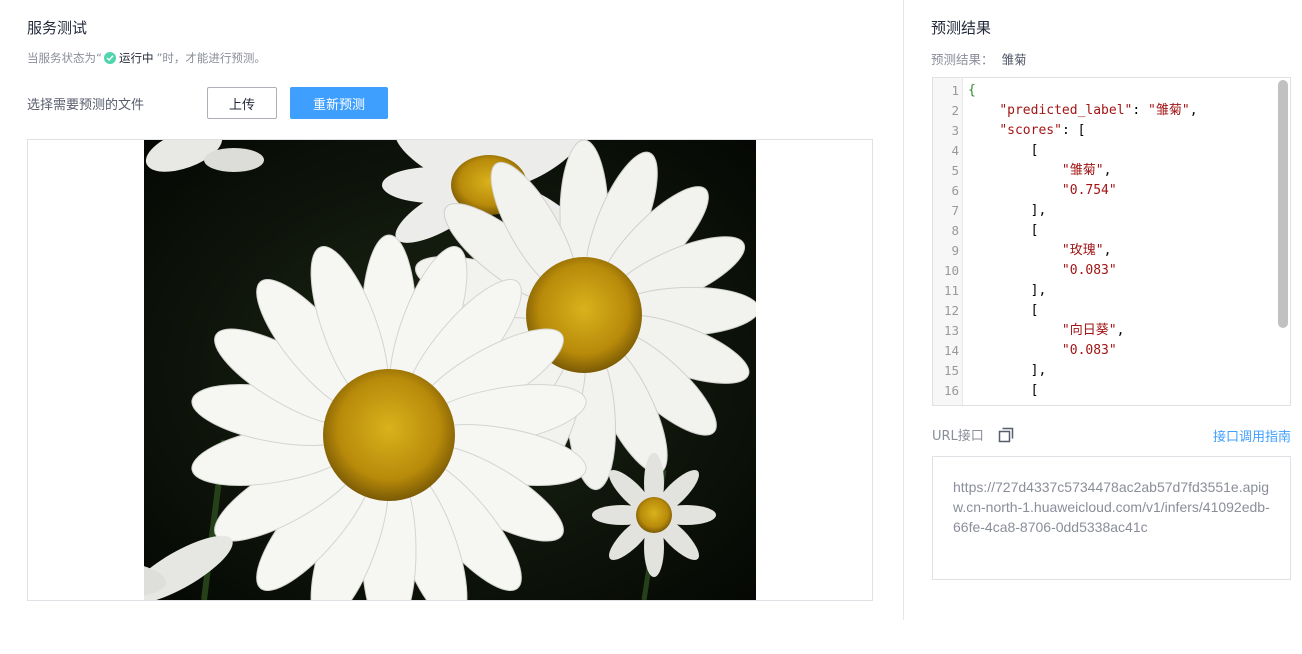 This screenshot has height=654, width=1302. I want to click on code-line: 10 "0.083", so click(1111, 271).